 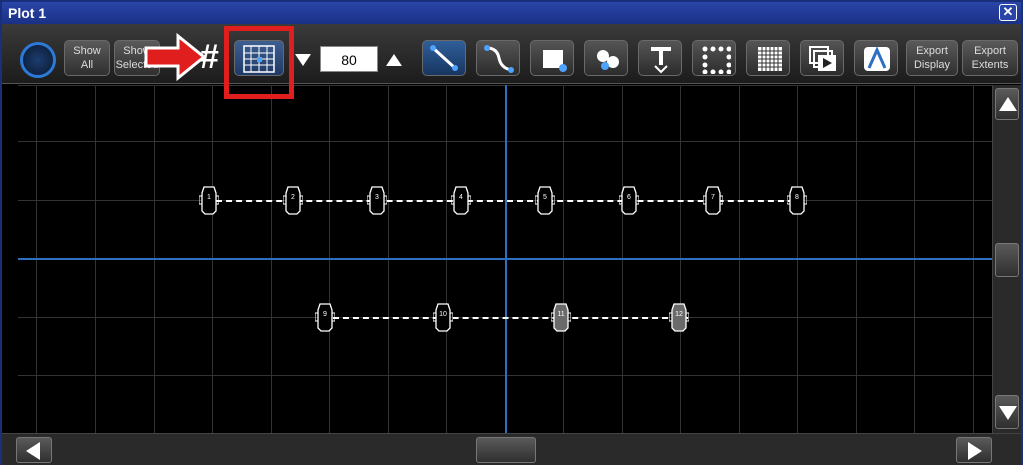 What do you see at coordinates (510, 318) in the screenshot?
I see `fixture-line-row2` at bounding box center [510, 318].